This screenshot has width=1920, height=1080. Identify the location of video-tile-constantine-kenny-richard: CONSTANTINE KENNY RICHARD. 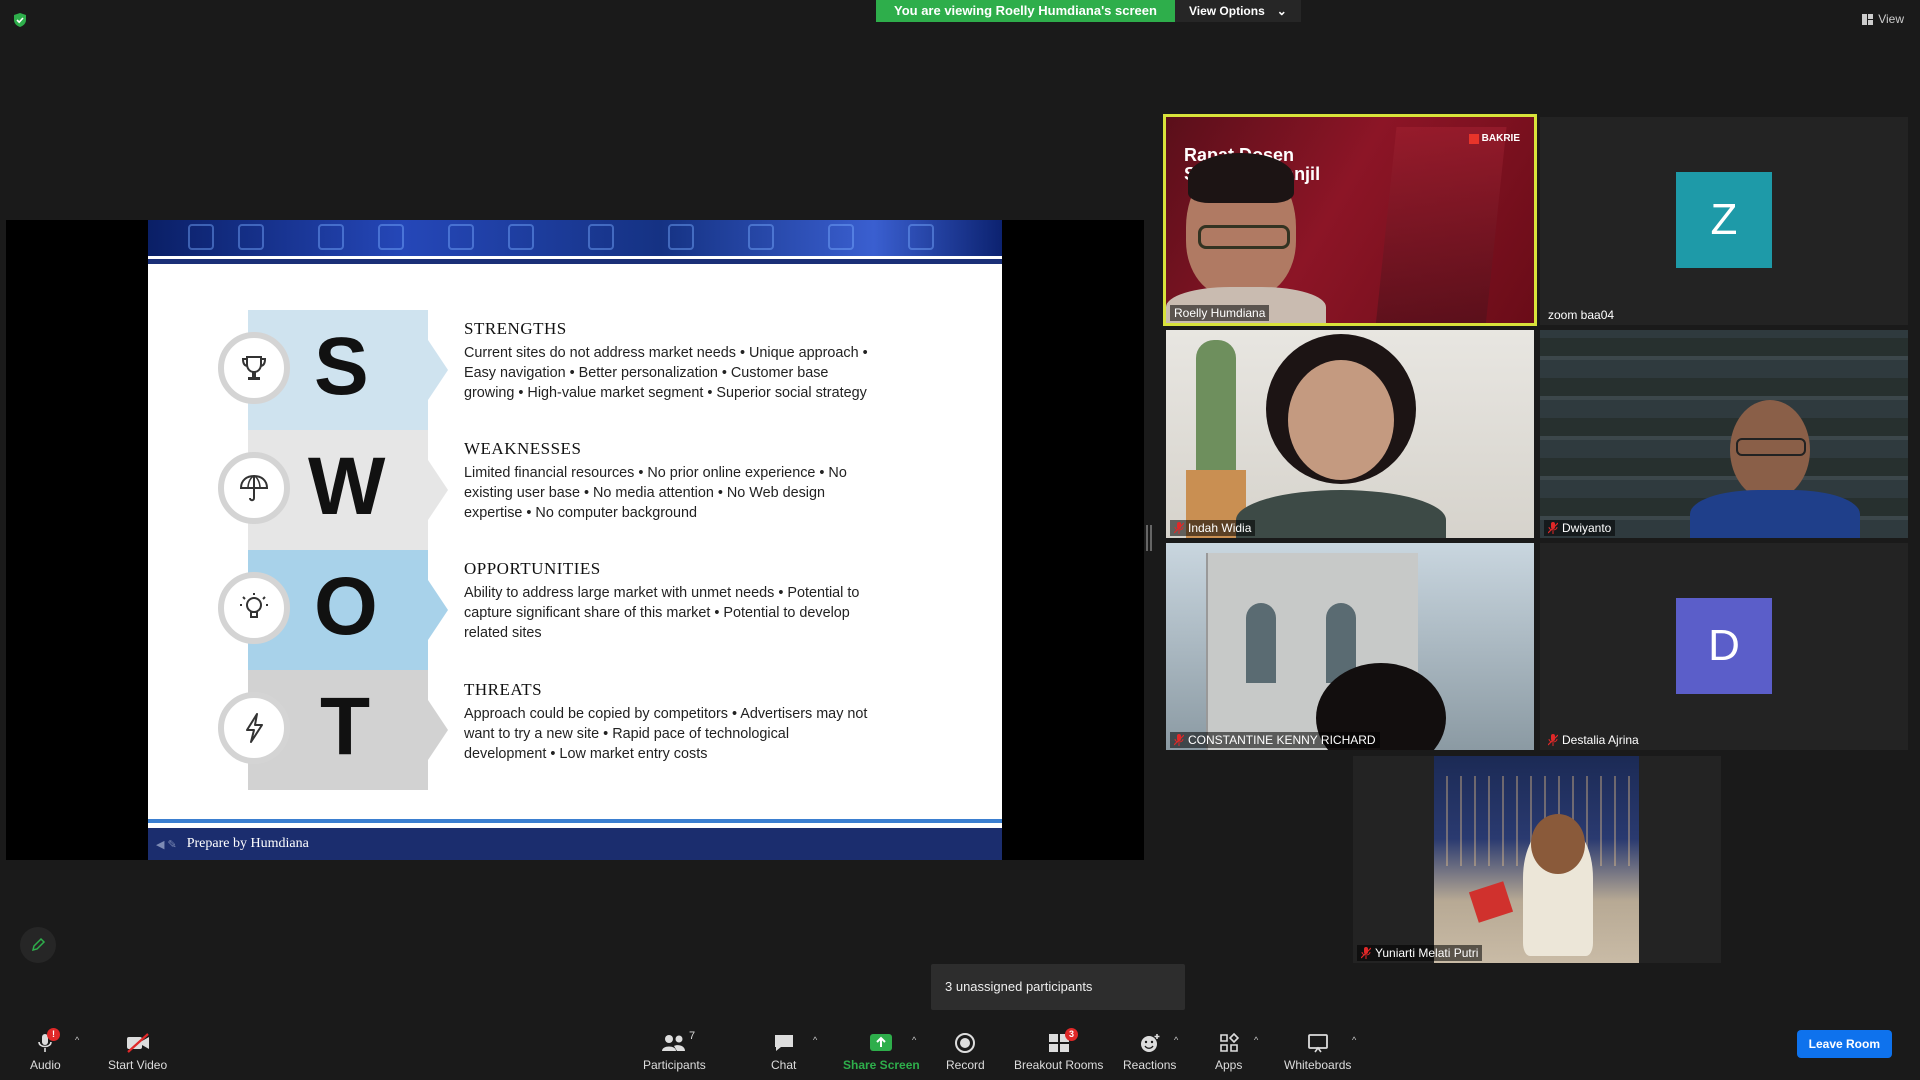
(1350, 646).